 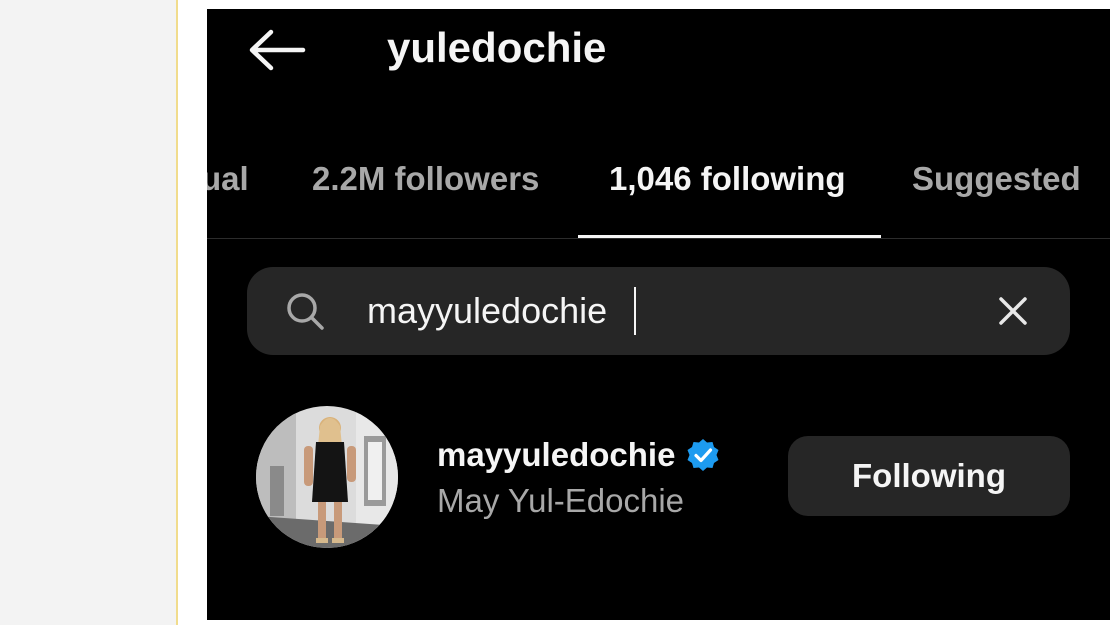 What do you see at coordinates (703, 455) in the screenshot?
I see `verified-badge-icon` at bounding box center [703, 455].